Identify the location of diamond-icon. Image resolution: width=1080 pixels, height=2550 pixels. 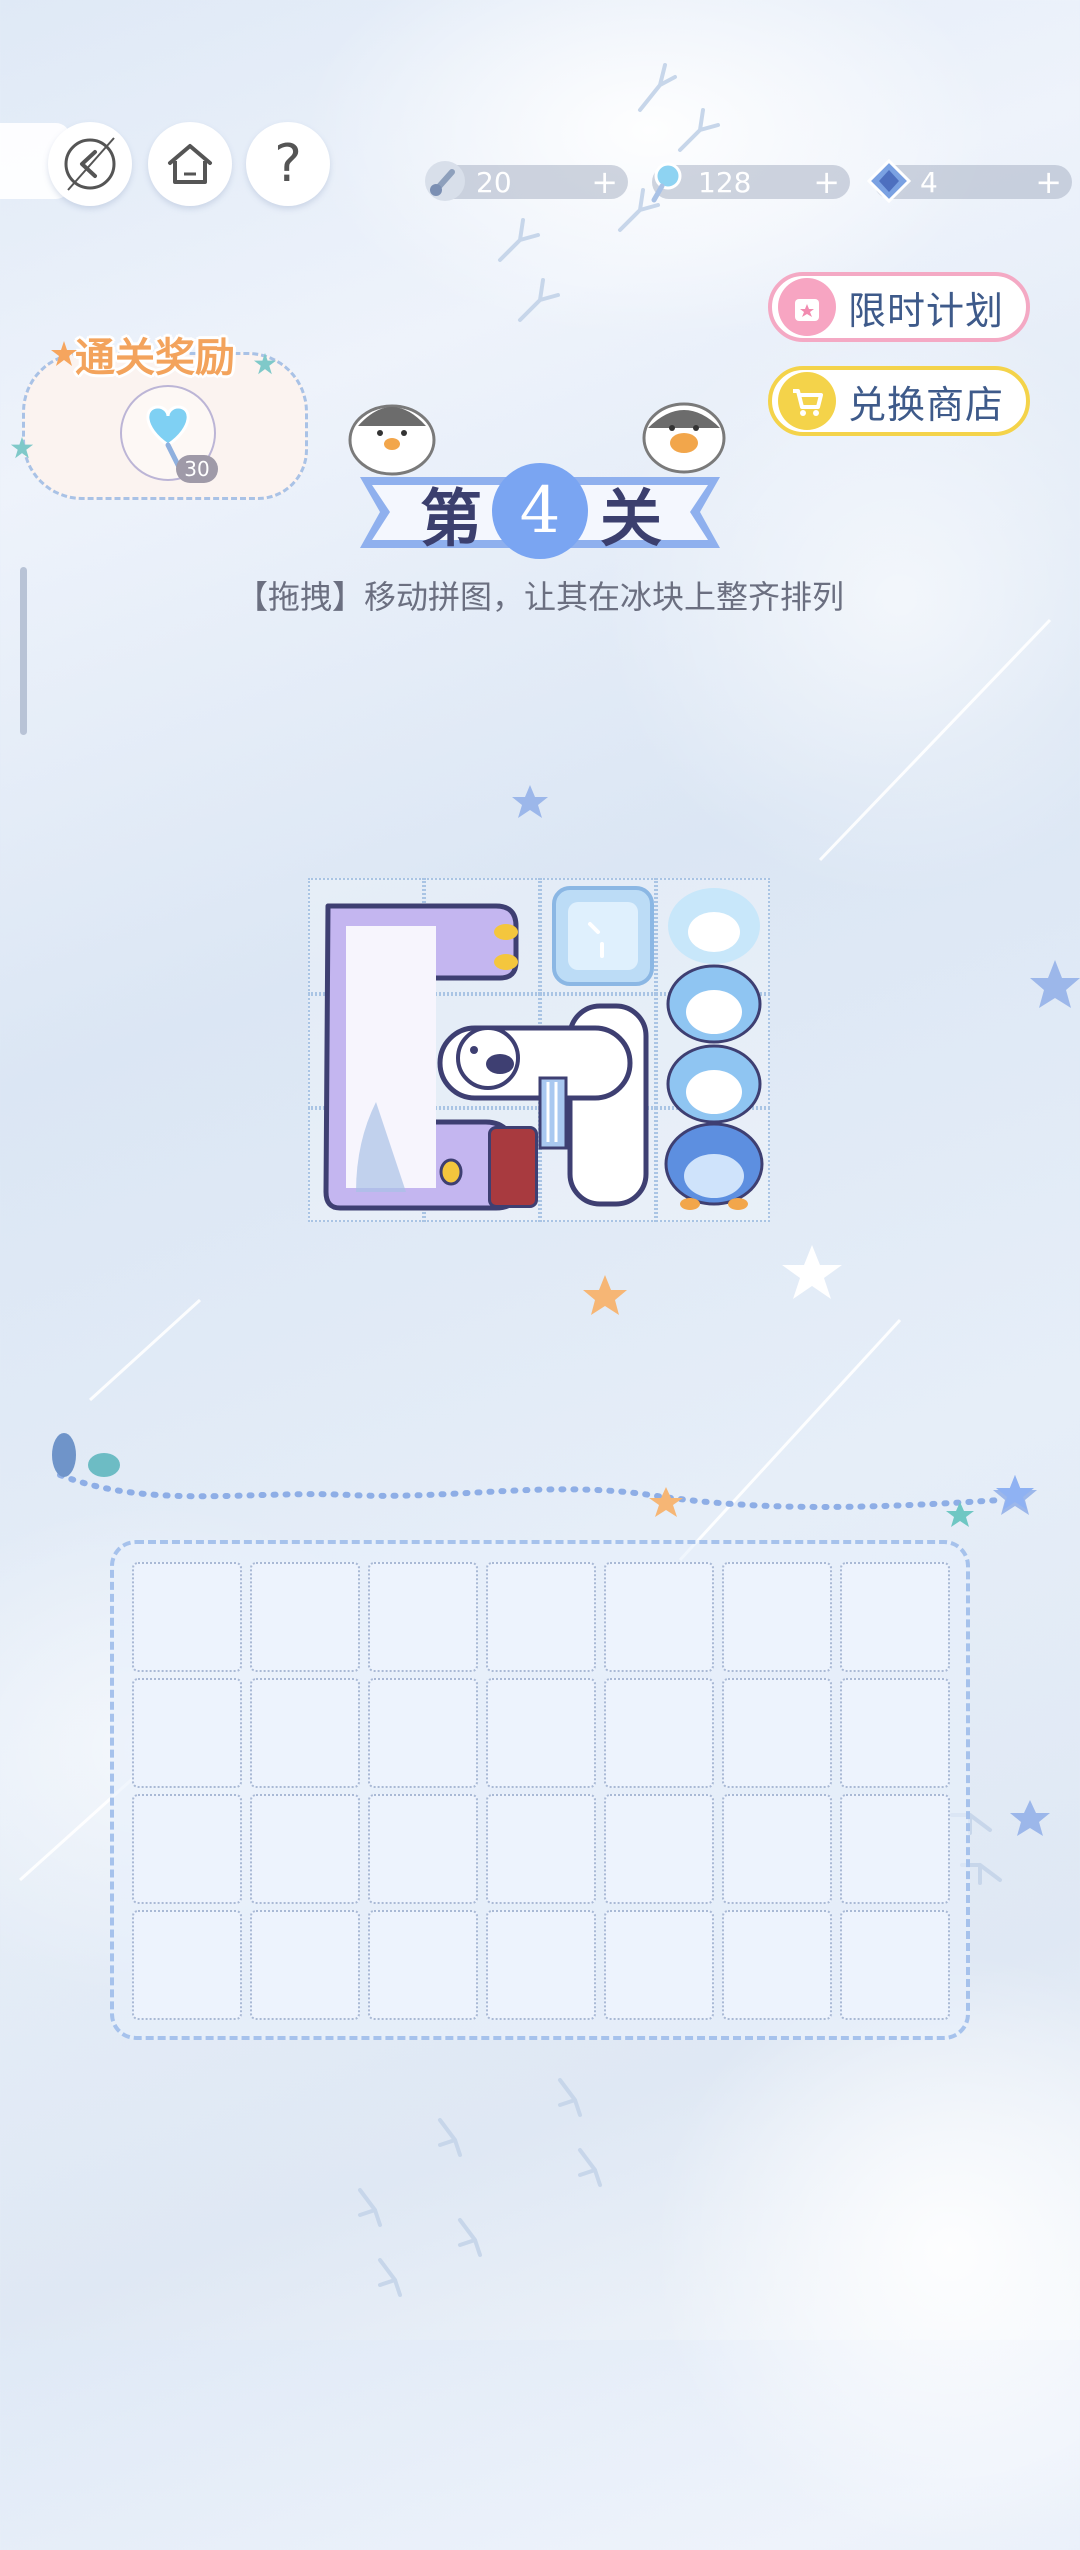
(889, 181).